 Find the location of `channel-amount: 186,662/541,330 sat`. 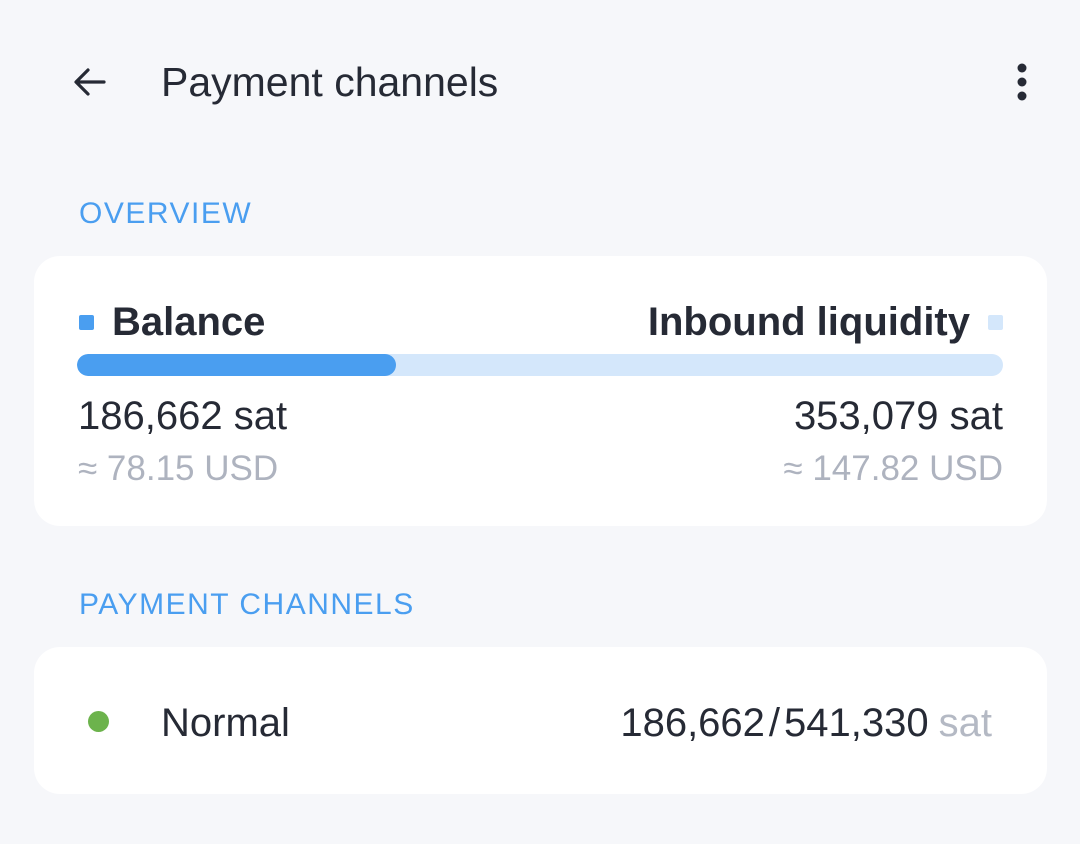

channel-amount: 186,662/541,330 sat is located at coordinates (806, 723).